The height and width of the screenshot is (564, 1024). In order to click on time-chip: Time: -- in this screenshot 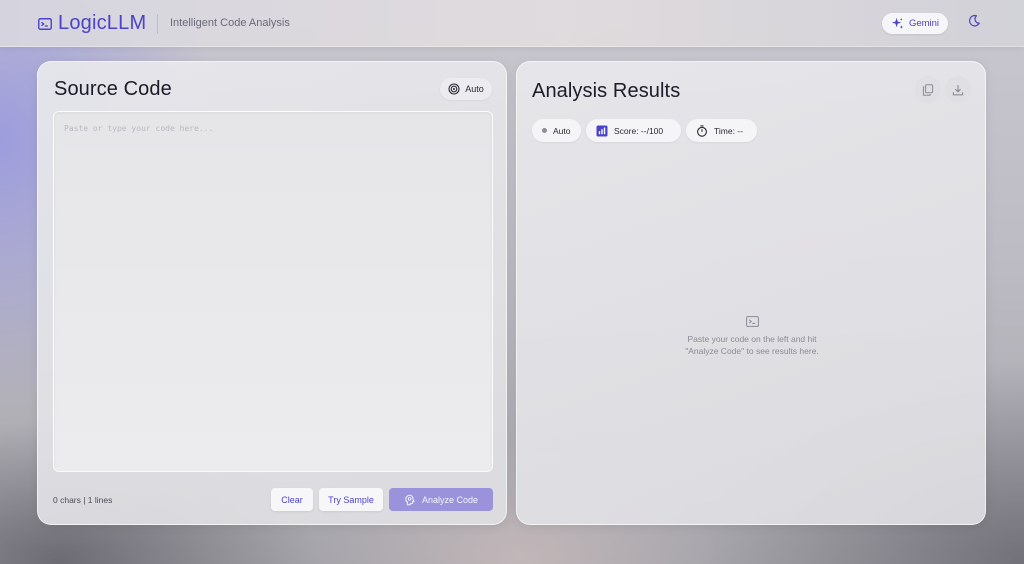, I will do `click(721, 130)`.